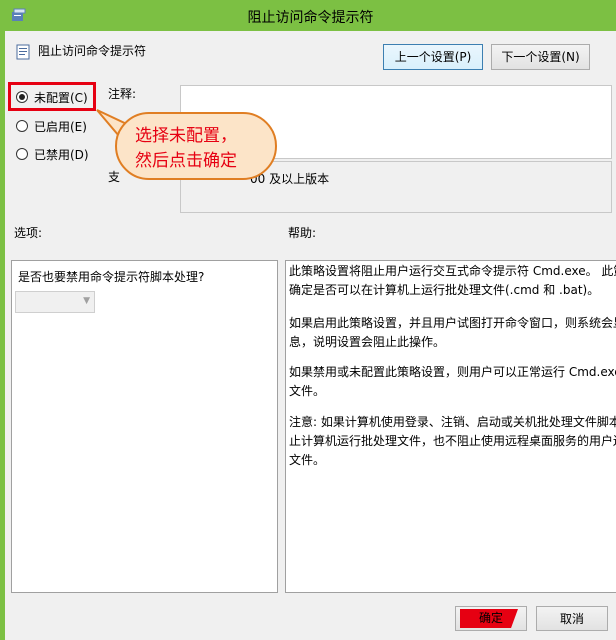 This screenshot has height=640, width=616. What do you see at coordinates (186, 136) in the screenshot?
I see `callout-line-1: 选择未配置，` at bounding box center [186, 136].